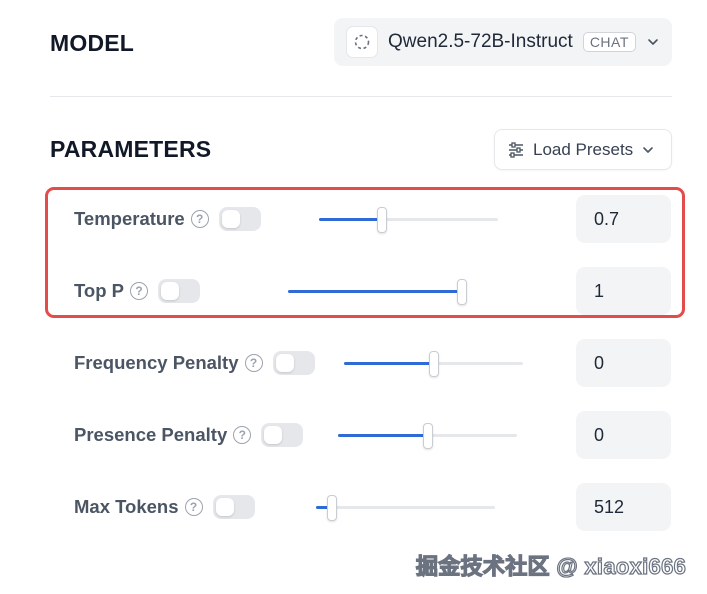 Image resolution: width=707 pixels, height=594 pixels. What do you see at coordinates (551, 566) in the screenshot?
I see `watermark-text: 掘金技术社区 @ xiaoxi666` at bounding box center [551, 566].